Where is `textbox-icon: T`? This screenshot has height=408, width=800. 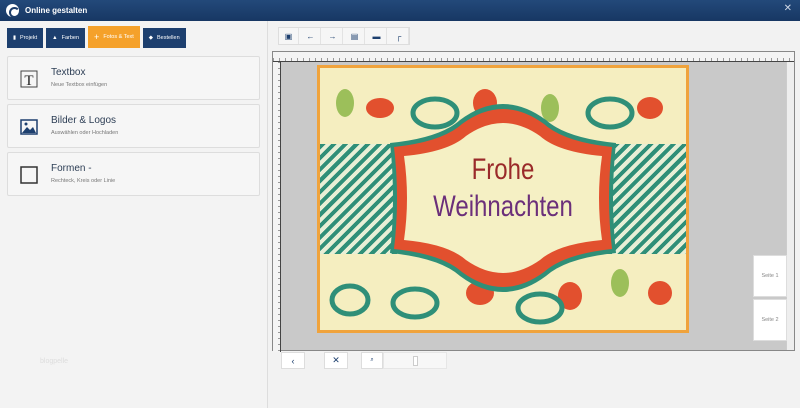
textbox-icon: T is located at coordinates (29, 79).